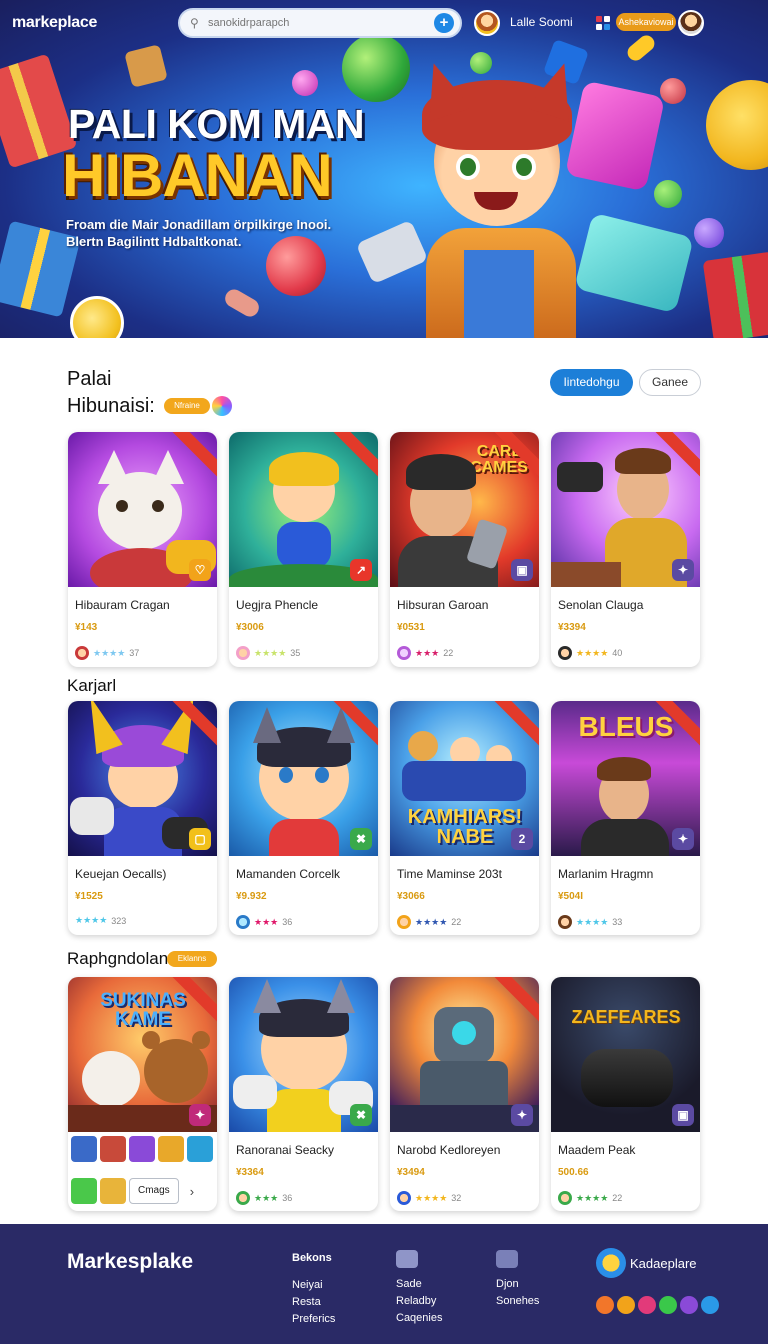 Image resolution: width=768 pixels, height=1344 pixels. I want to click on game-card: ▢ Keuejan Oecalls) ¥1525 ★★★★ 323, so click(142, 818).